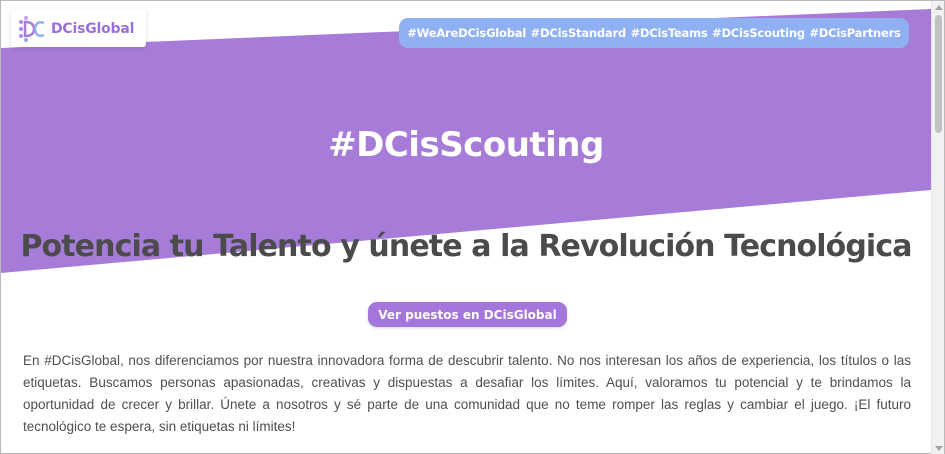 The image size is (945, 454). What do you see at coordinates (32, 28) in the screenshot?
I see `dc-monogram-icon` at bounding box center [32, 28].